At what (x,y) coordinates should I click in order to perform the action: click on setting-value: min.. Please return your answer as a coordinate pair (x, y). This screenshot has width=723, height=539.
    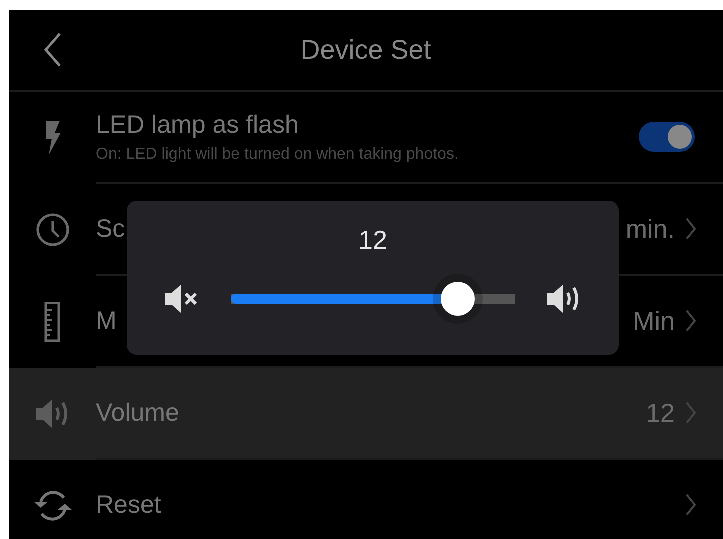
    Looking at the image, I should click on (650, 229).